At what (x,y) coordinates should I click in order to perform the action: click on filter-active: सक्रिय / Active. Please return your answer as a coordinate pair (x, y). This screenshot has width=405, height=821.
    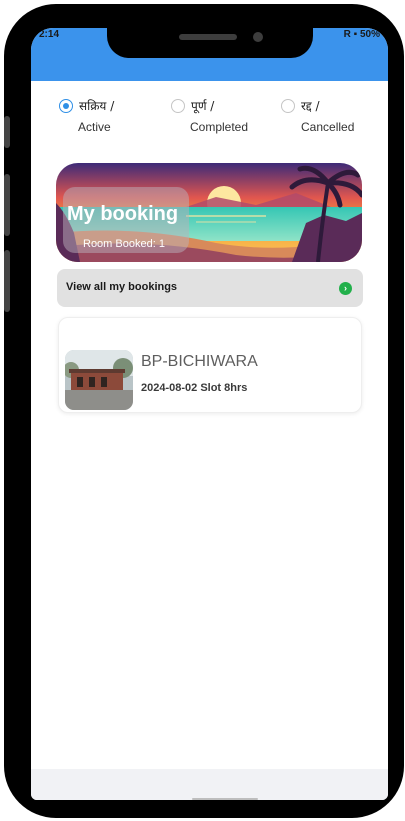
    Looking at the image, I should click on (114, 118).